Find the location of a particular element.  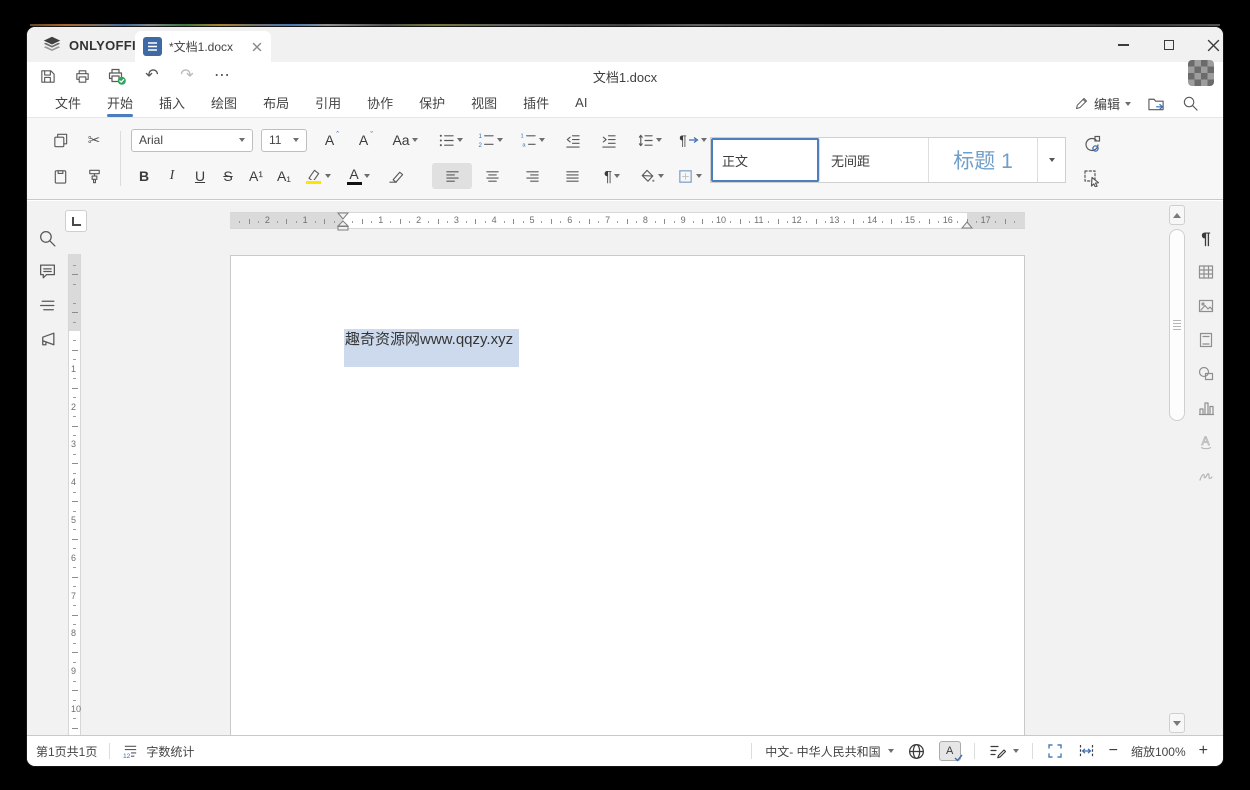

strikethrough-button: S is located at coordinates (228, 176).